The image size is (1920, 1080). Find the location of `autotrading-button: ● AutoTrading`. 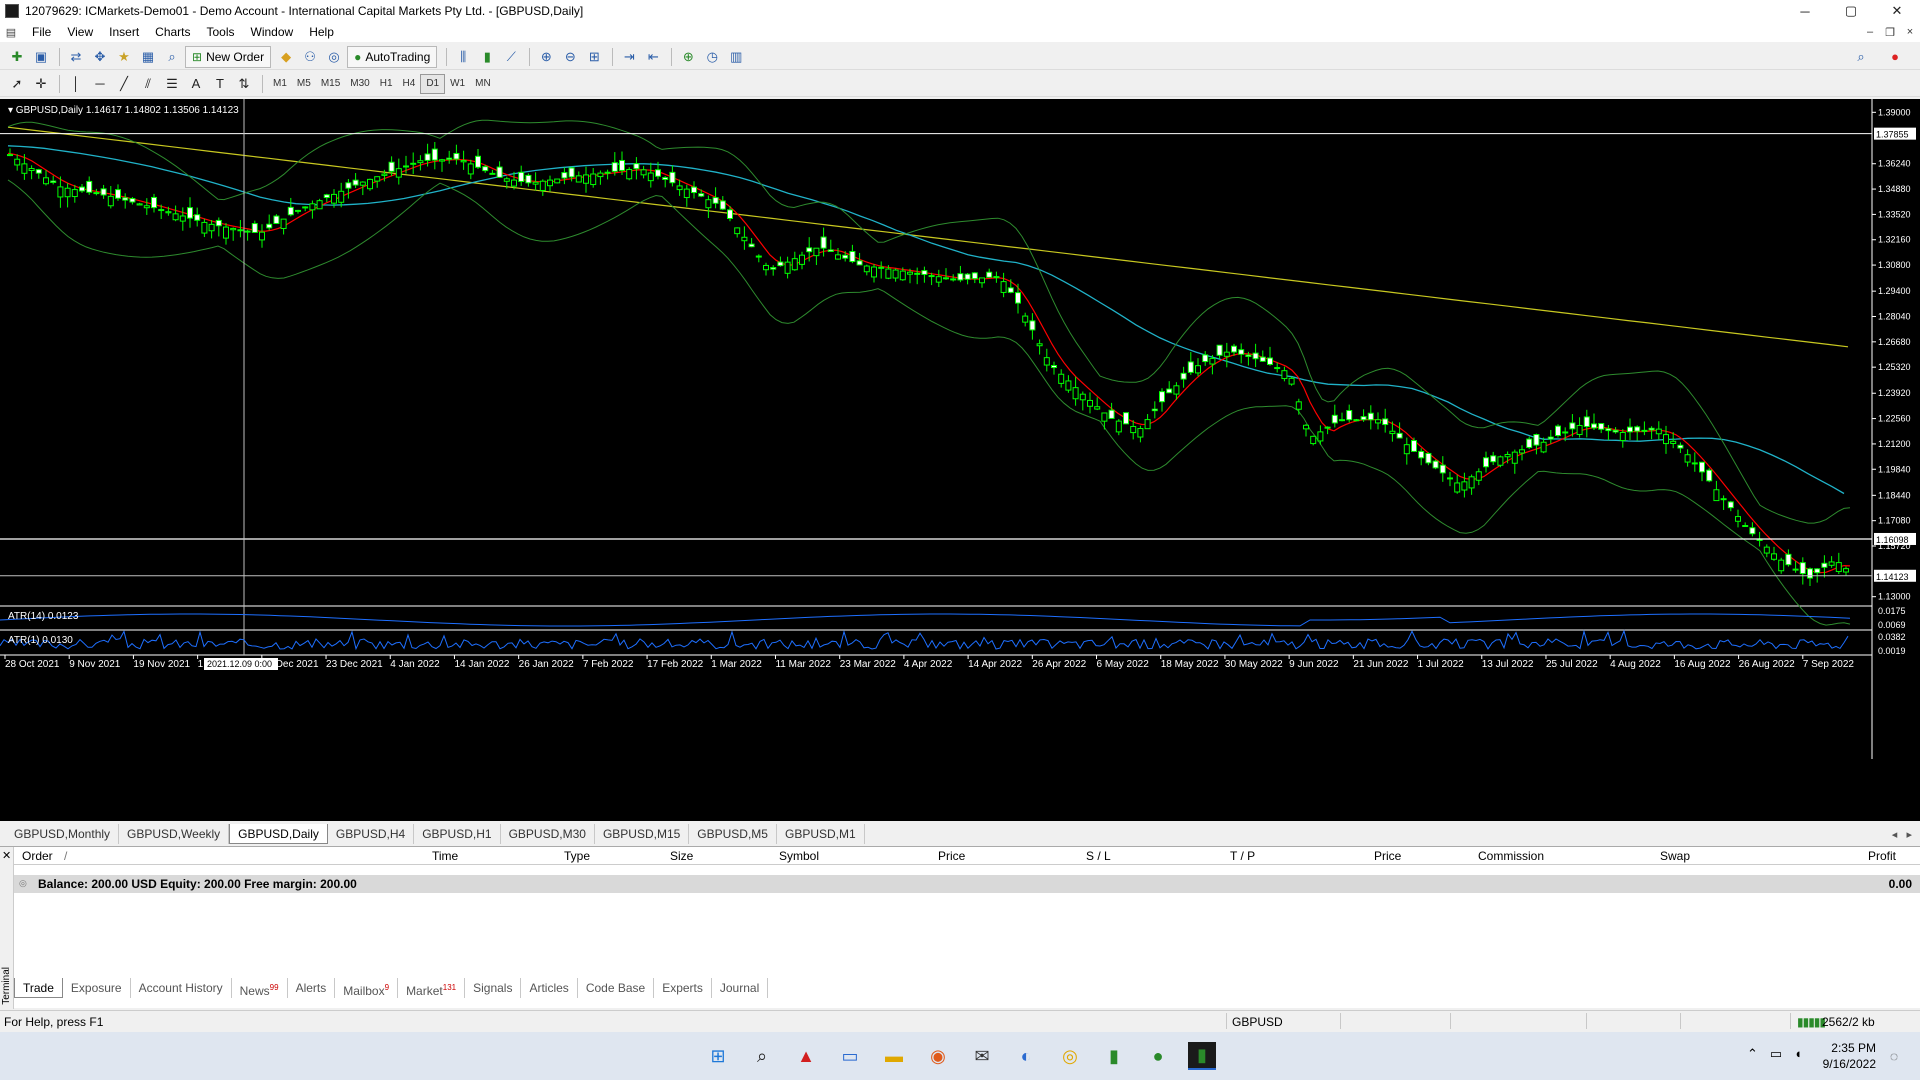

autotrading-button: ● AutoTrading is located at coordinates (392, 56).